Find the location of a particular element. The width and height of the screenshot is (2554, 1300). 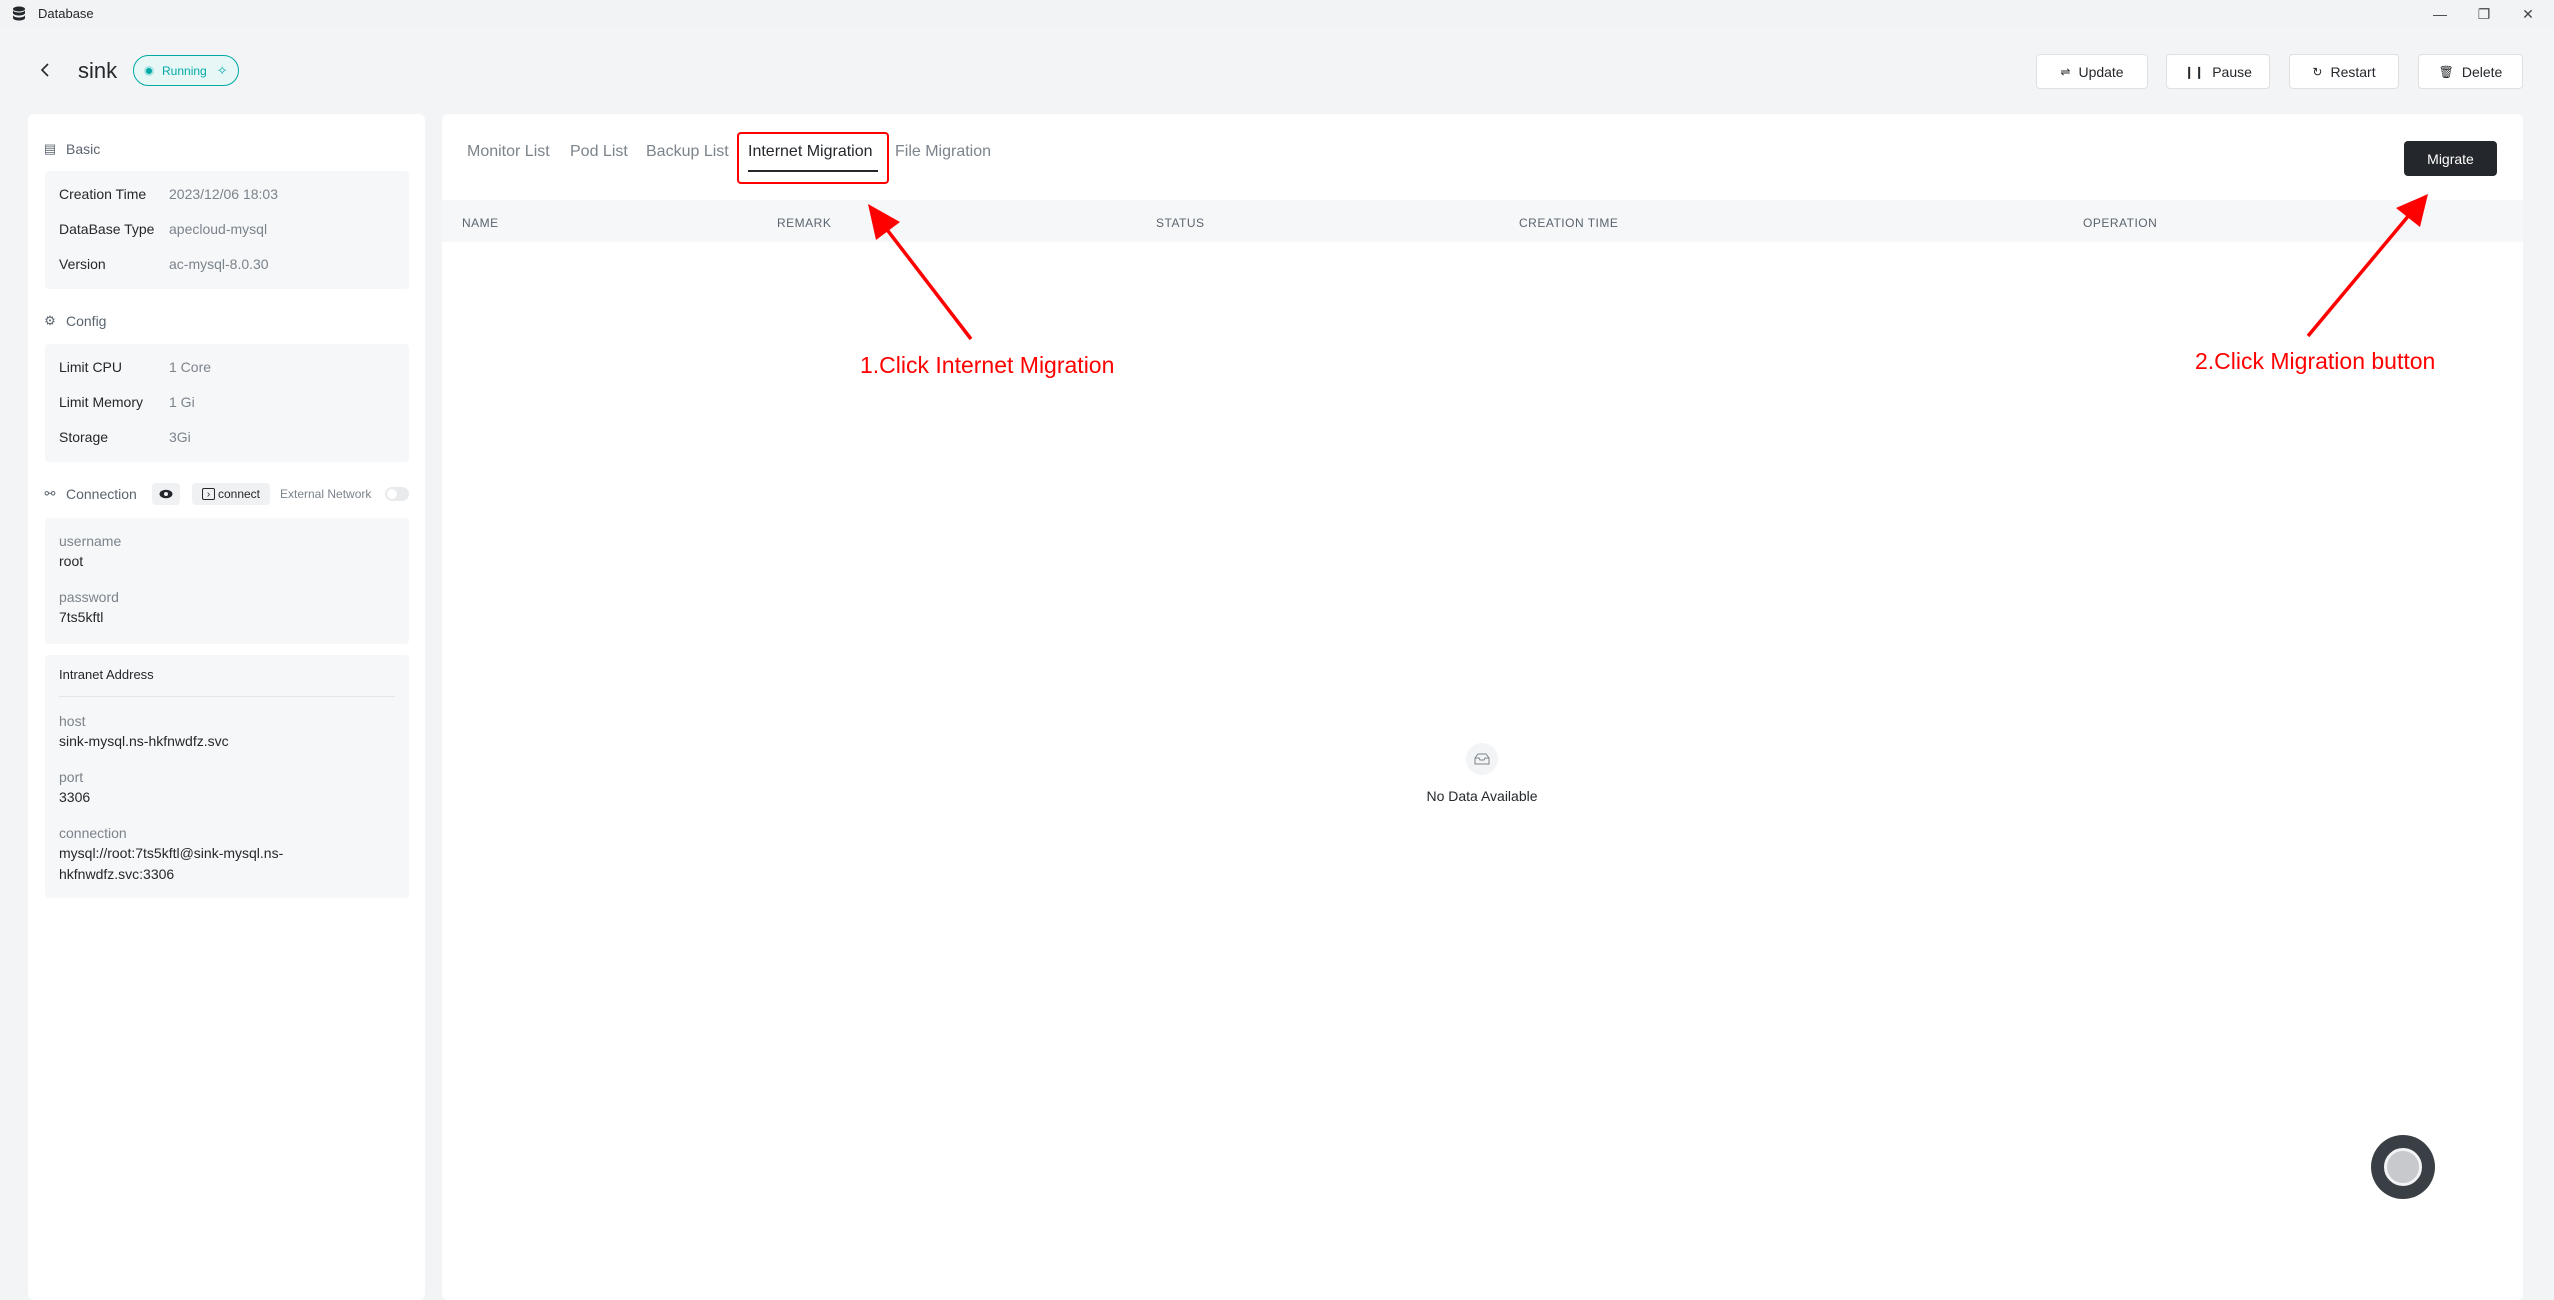

database-icon is located at coordinates (19, 13).